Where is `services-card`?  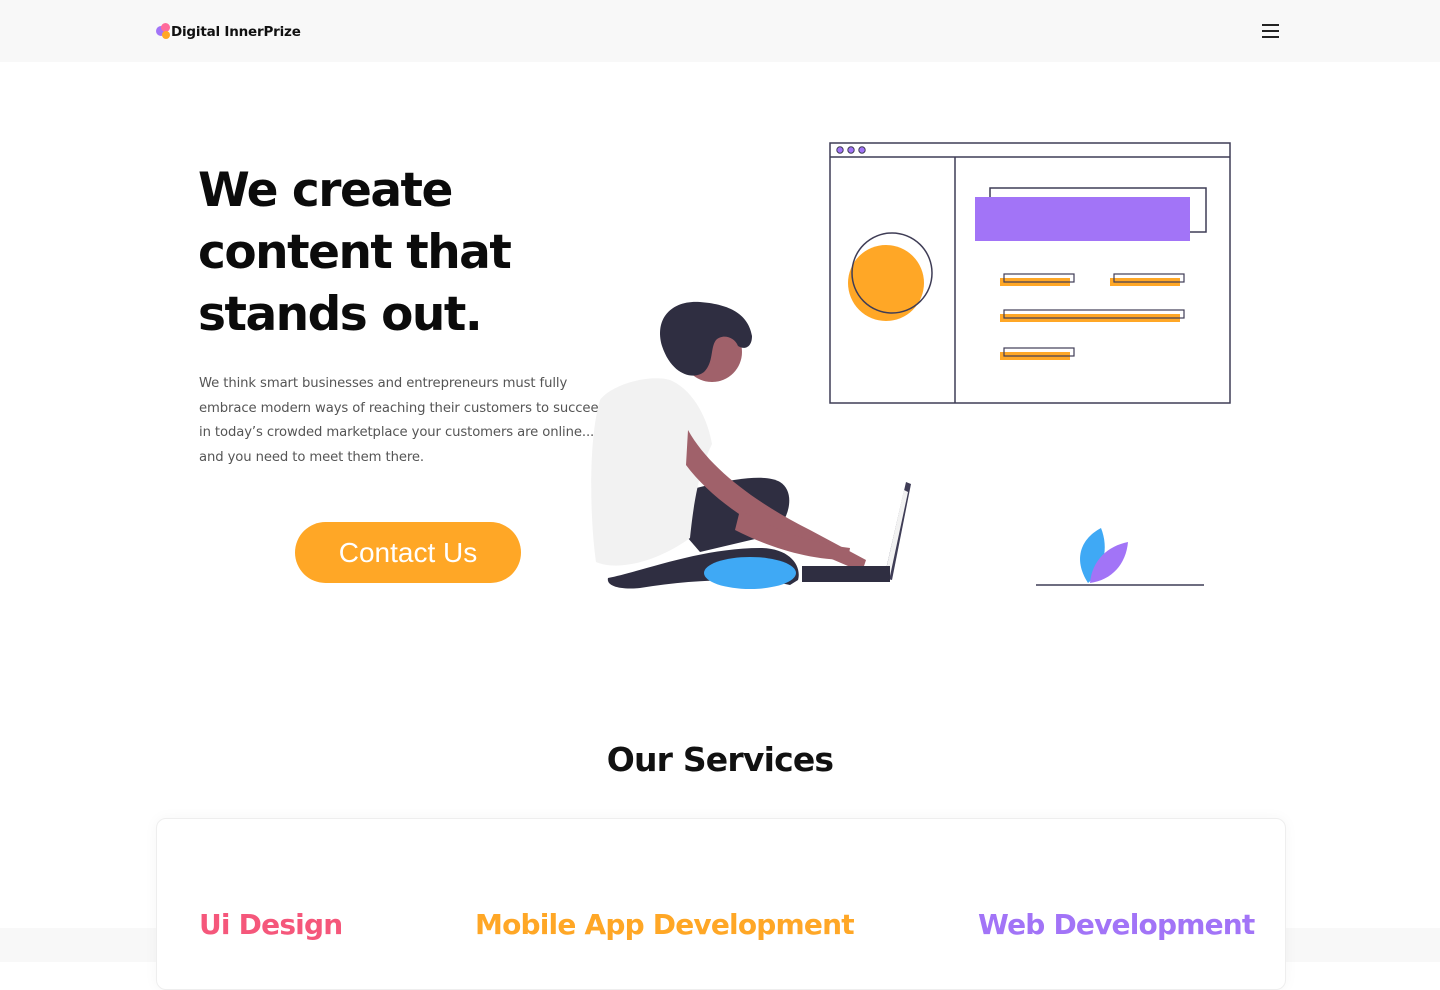
services-card is located at coordinates (721, 904).